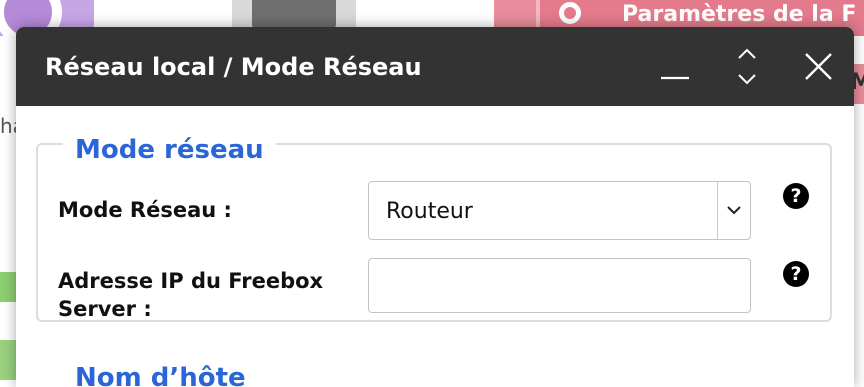  I want to click on close-icon, so click(818, 66).